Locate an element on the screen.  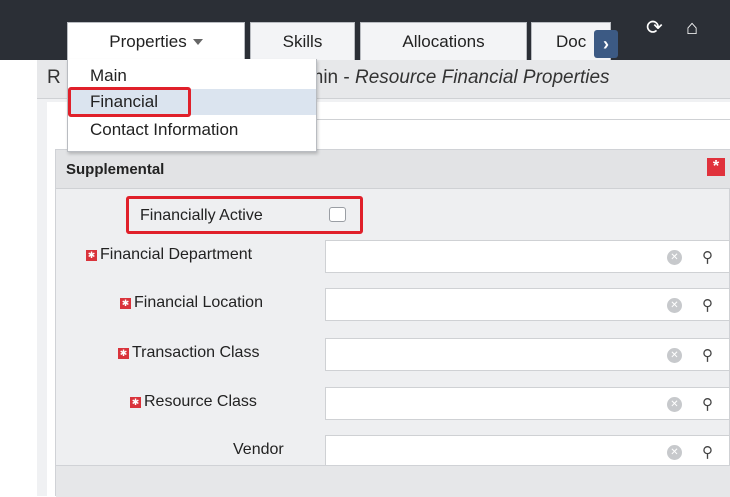
home-icon: ⌂ is located at coordinates (692, 28).